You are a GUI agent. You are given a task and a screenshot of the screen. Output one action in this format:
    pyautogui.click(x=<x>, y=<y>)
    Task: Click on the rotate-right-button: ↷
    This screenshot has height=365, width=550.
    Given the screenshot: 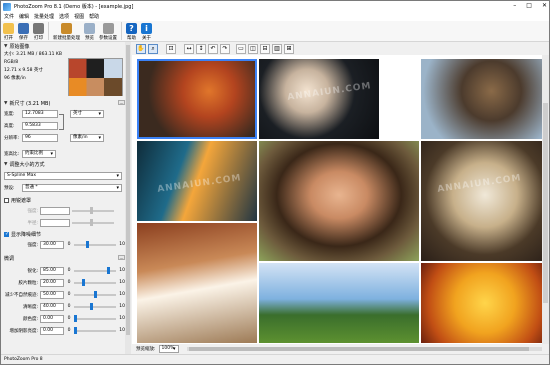 What is the action you would take?
    pyautogui.click(x=225, y=48)
    